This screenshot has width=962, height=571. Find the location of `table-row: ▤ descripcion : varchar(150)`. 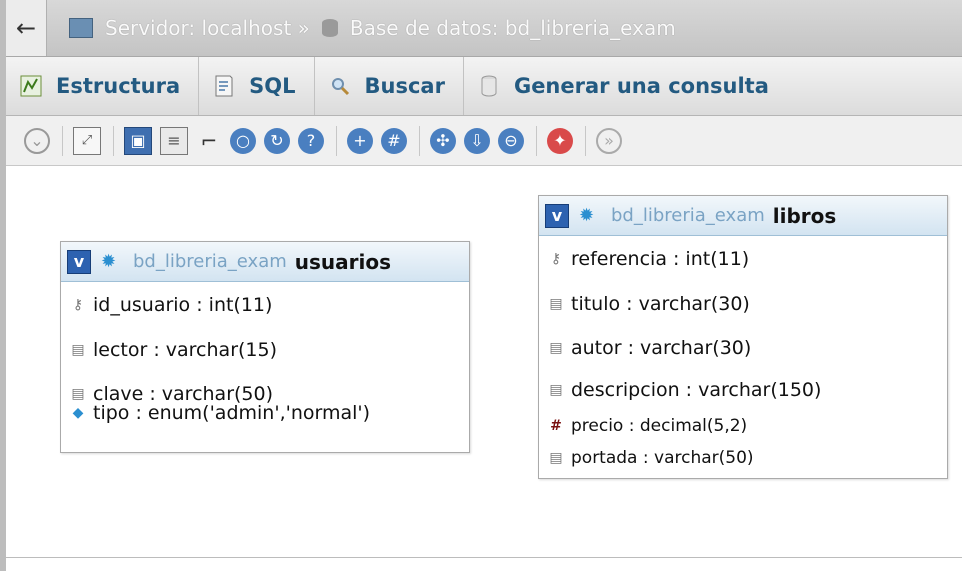

table-row: ▤ descripcion : varchar(150) is located at coordinates (743, 390).